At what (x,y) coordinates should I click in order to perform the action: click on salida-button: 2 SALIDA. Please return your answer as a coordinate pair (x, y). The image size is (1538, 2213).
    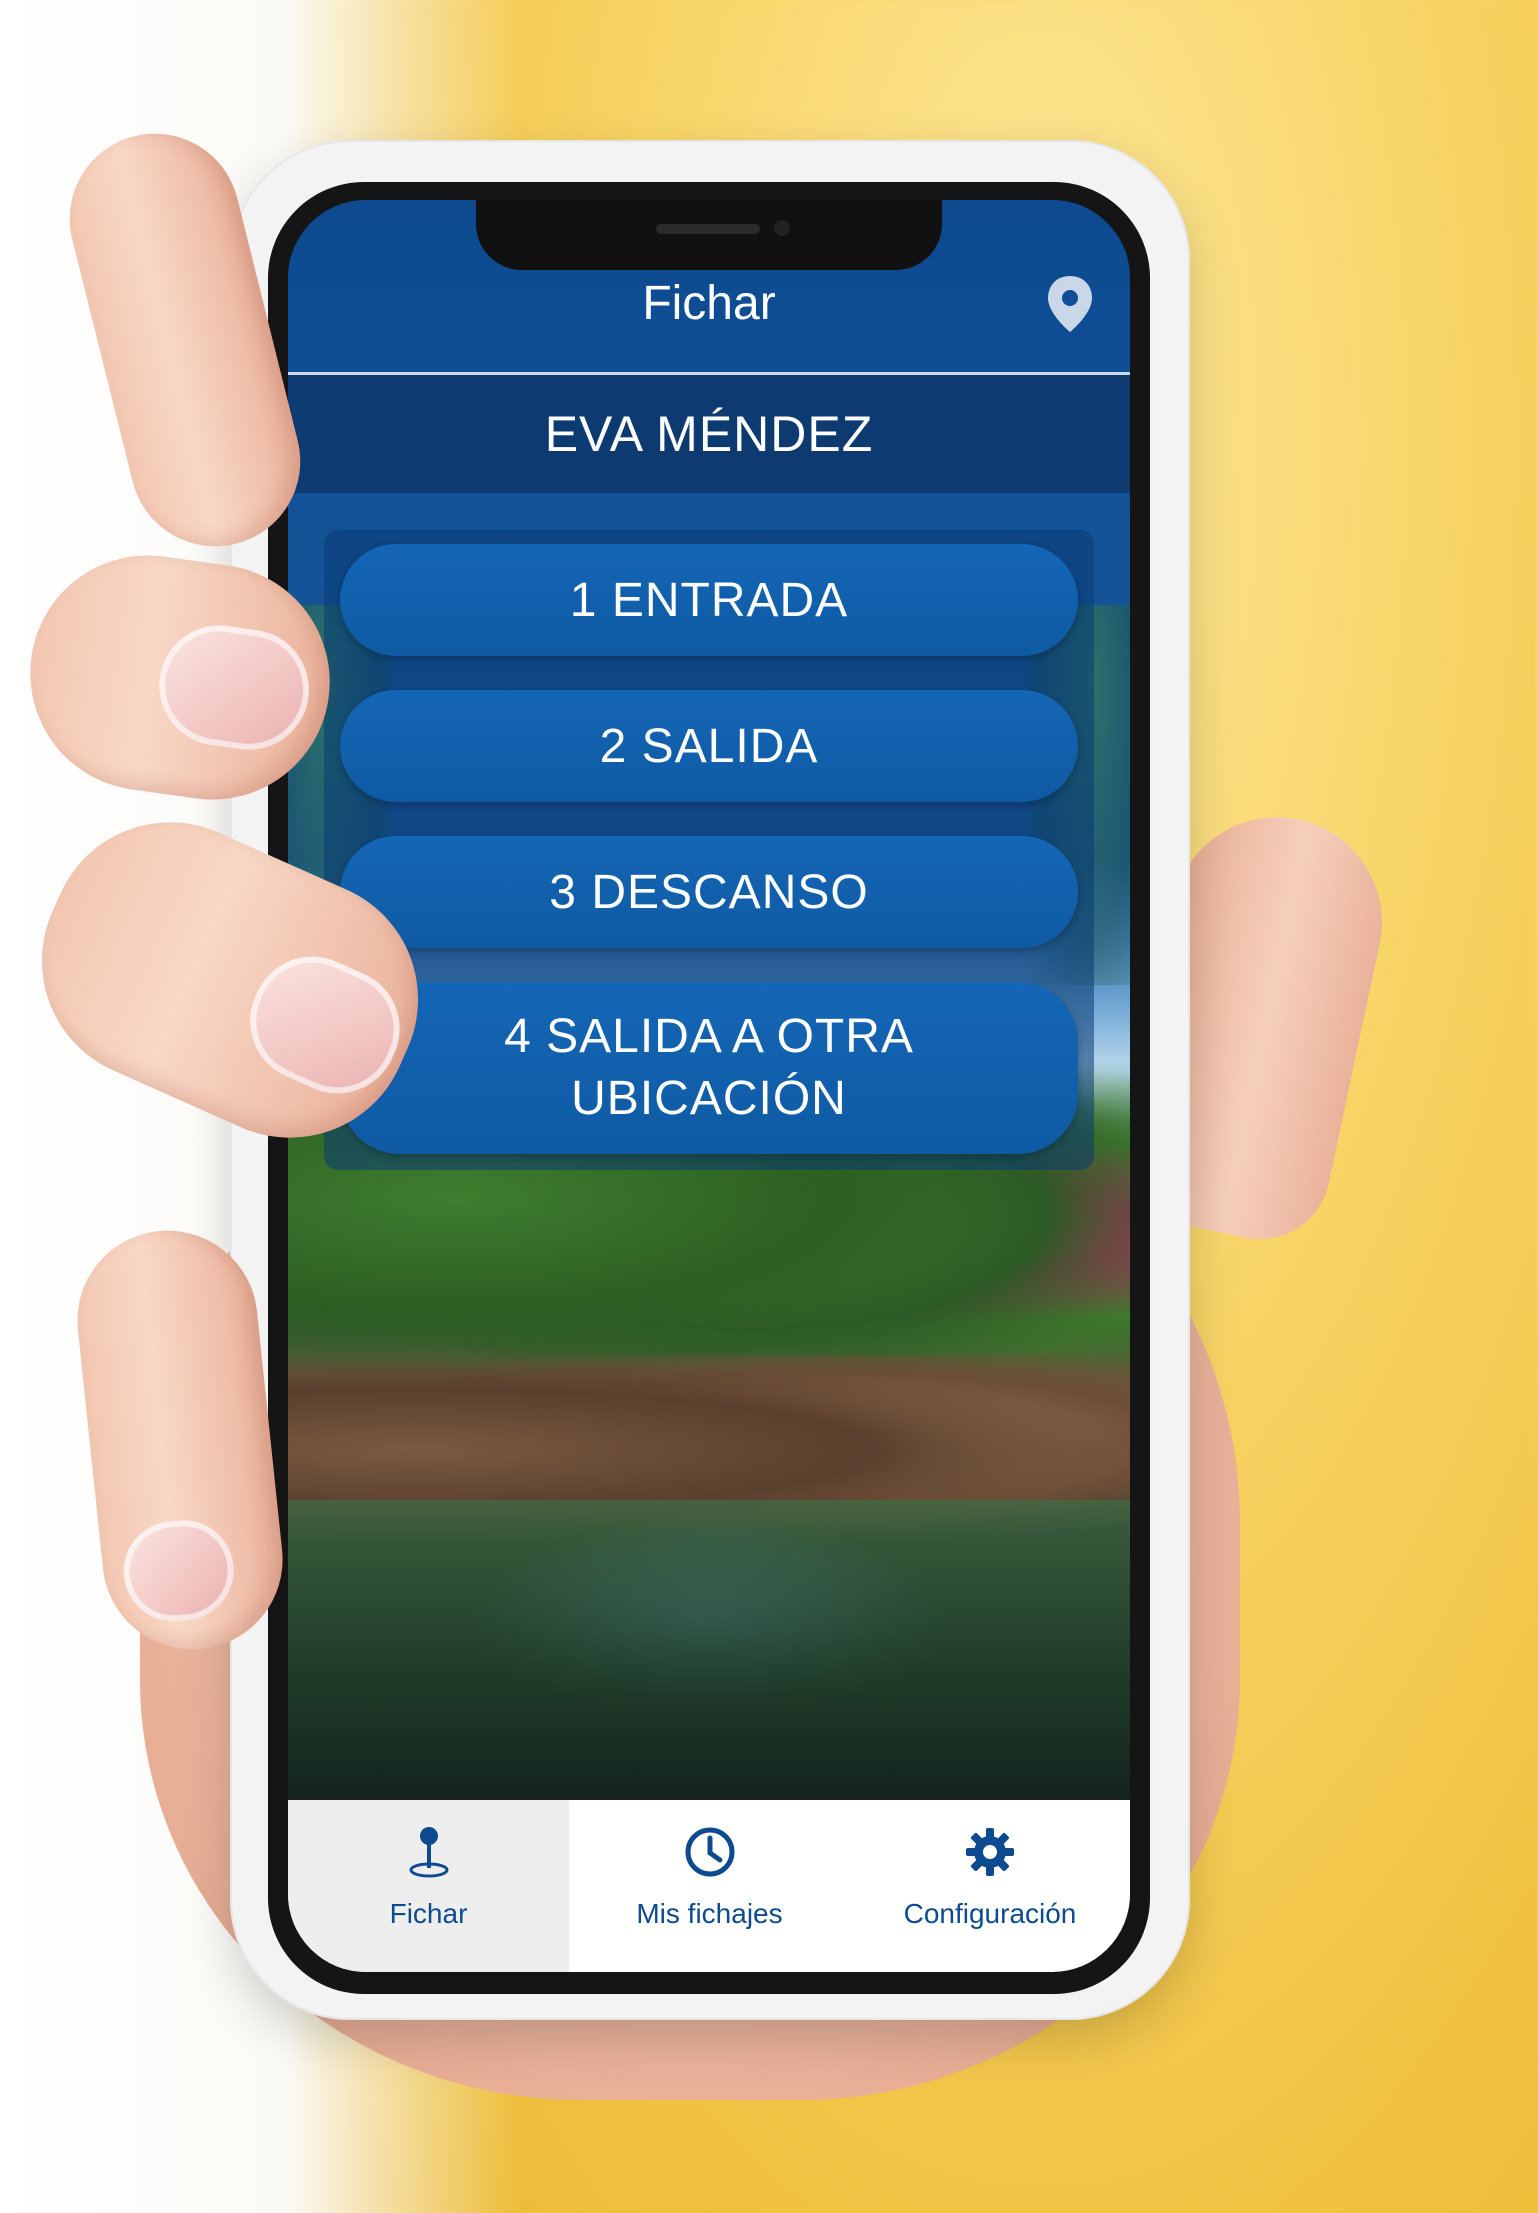
    Looking at the image, I should click on (709, 746).